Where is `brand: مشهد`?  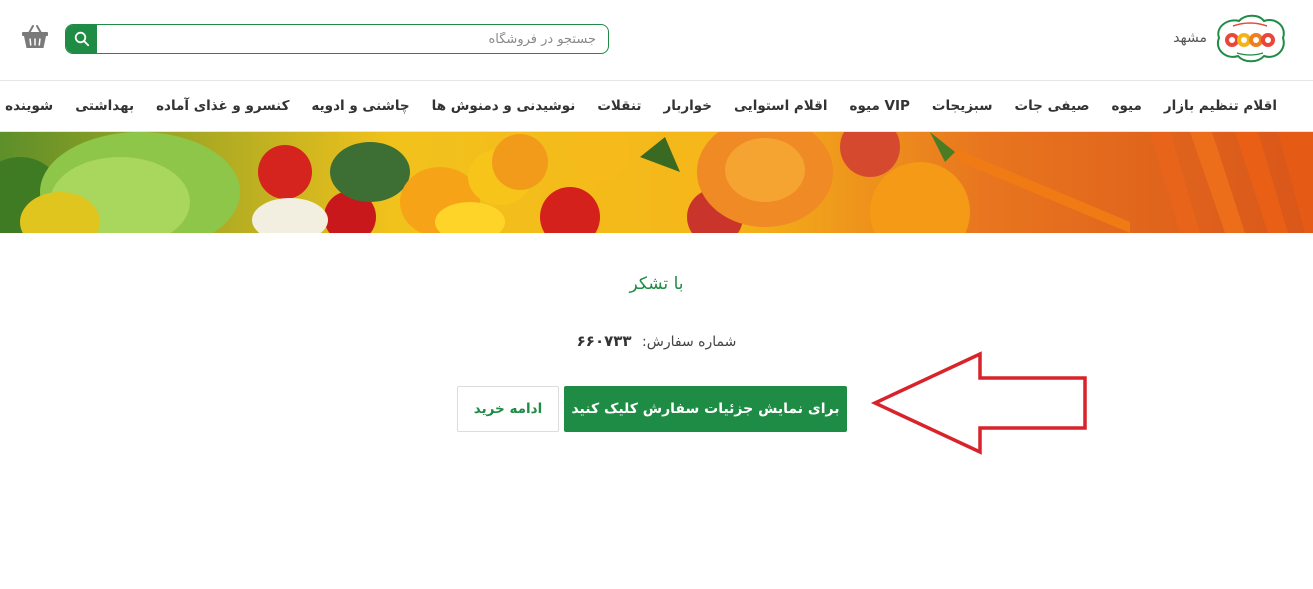
brand: مشهد is located at coordinates (1231, 38).